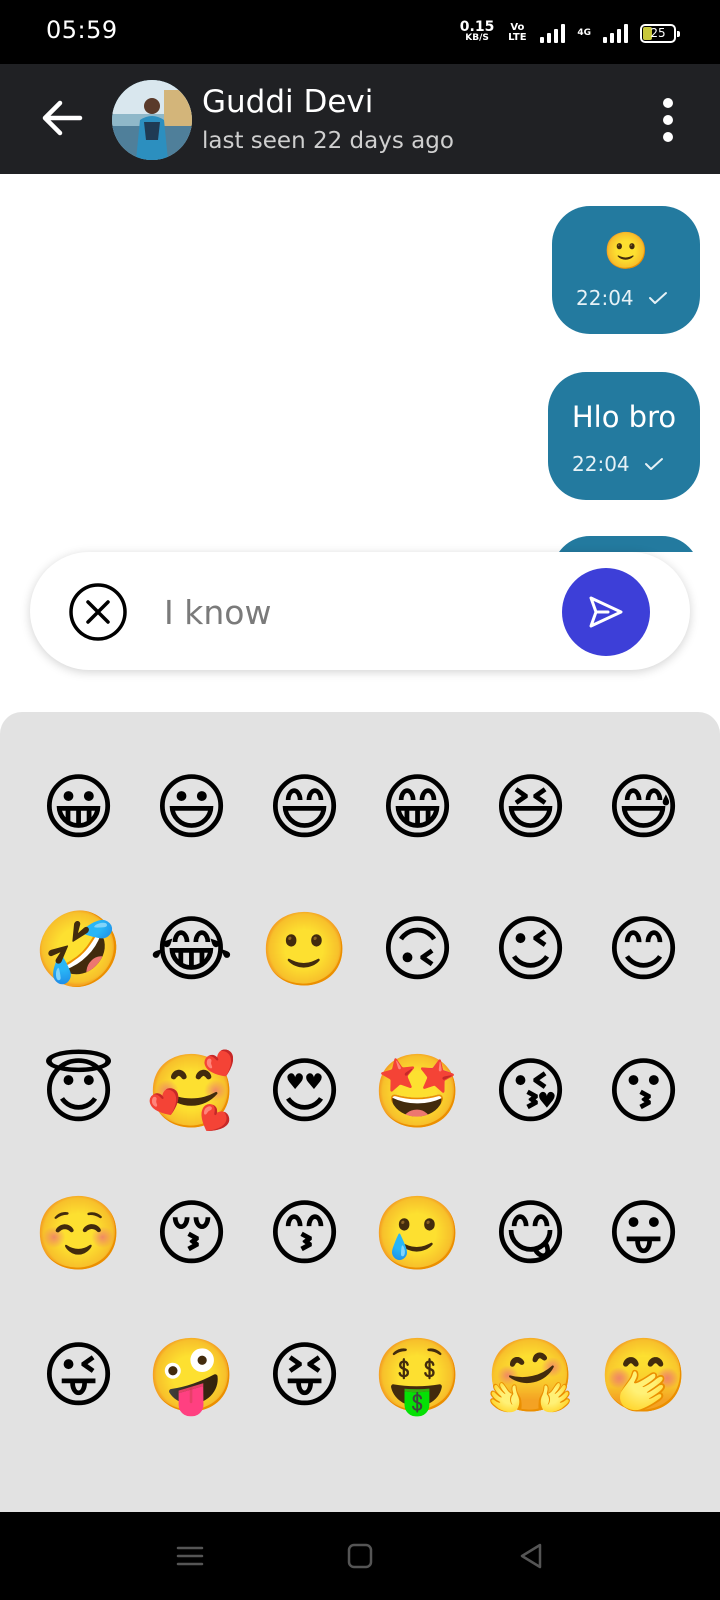  What do you see at coordinates (530, 949) in the screenshot?
I see `emoji-key: 😉` at bounding box center [530, 949].